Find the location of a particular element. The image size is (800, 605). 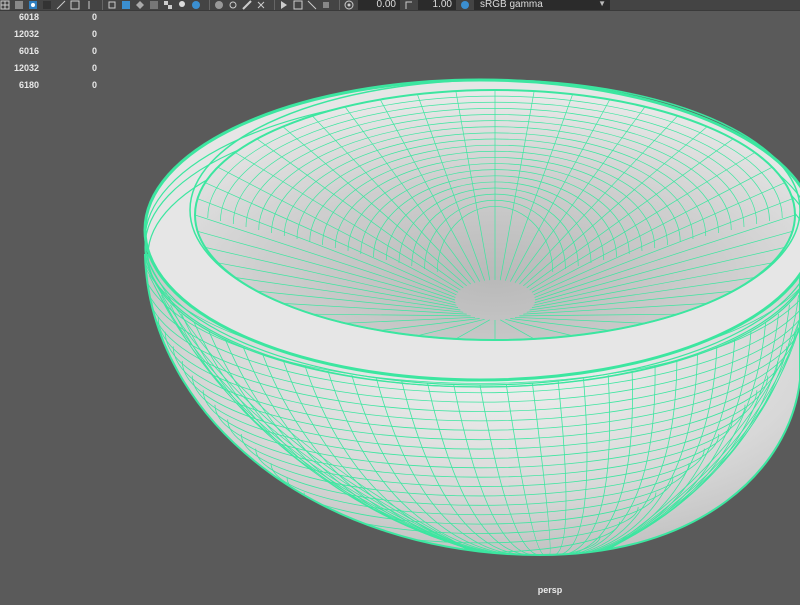

camera-name-label: persp is located at coordinates (550, 590).